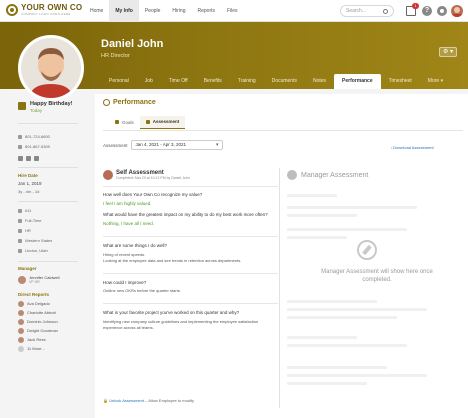 This screenshot has width=468, height=418. Describe the element at coordinates (367, 250) in the screenshot. I see `compass-icon` at that location.